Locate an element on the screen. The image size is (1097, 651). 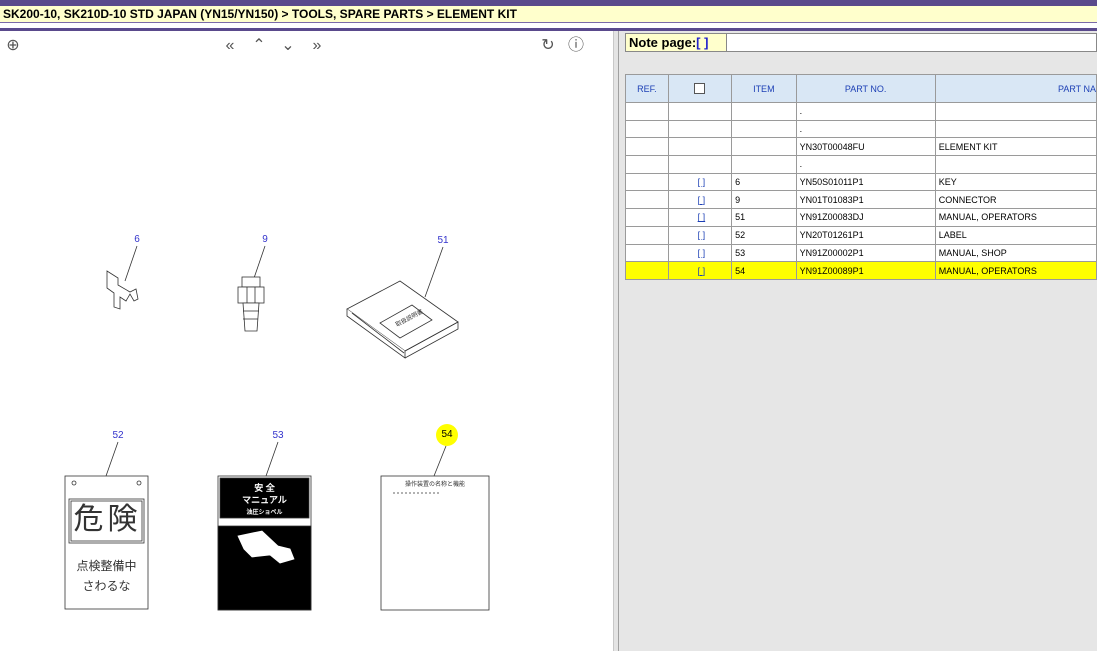
table-row: [ ] 52 YN20T01261P1 LABEL is located at coordinates (861, 235).